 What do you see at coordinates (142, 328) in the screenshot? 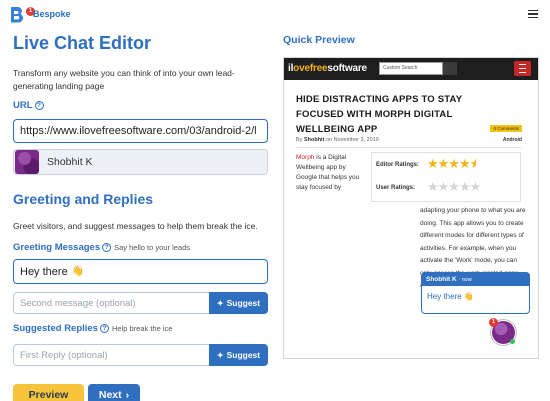
I see `suggested-replies-hint: Help break the ice` at bounding box center [142, 328].